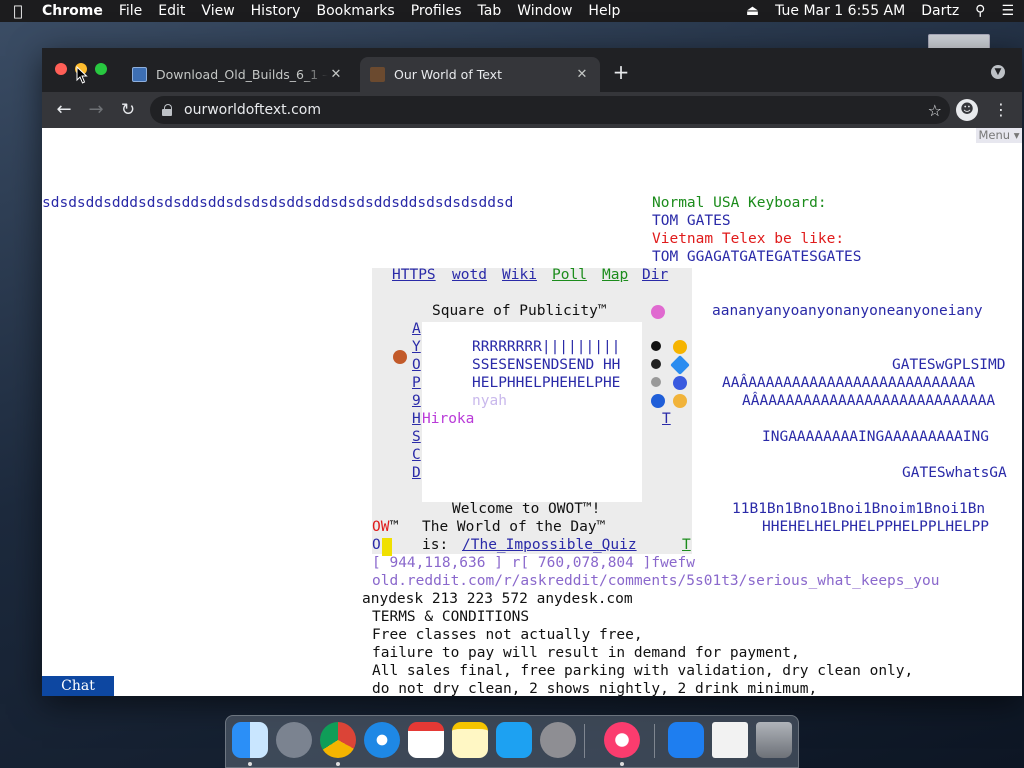  Describe the element at coordinates (1001, 110) in the screenshot. I see `kebab-menu-icon: ⋮` at that location.